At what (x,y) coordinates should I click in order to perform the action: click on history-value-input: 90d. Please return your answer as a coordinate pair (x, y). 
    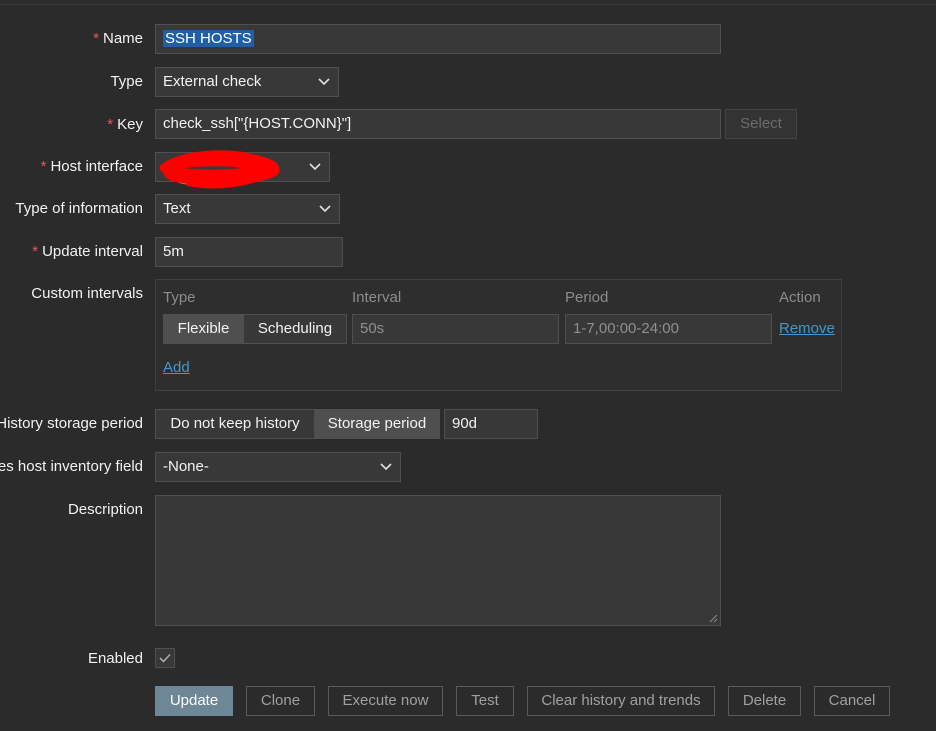
    Looking at the image, I should click on (491, 424).